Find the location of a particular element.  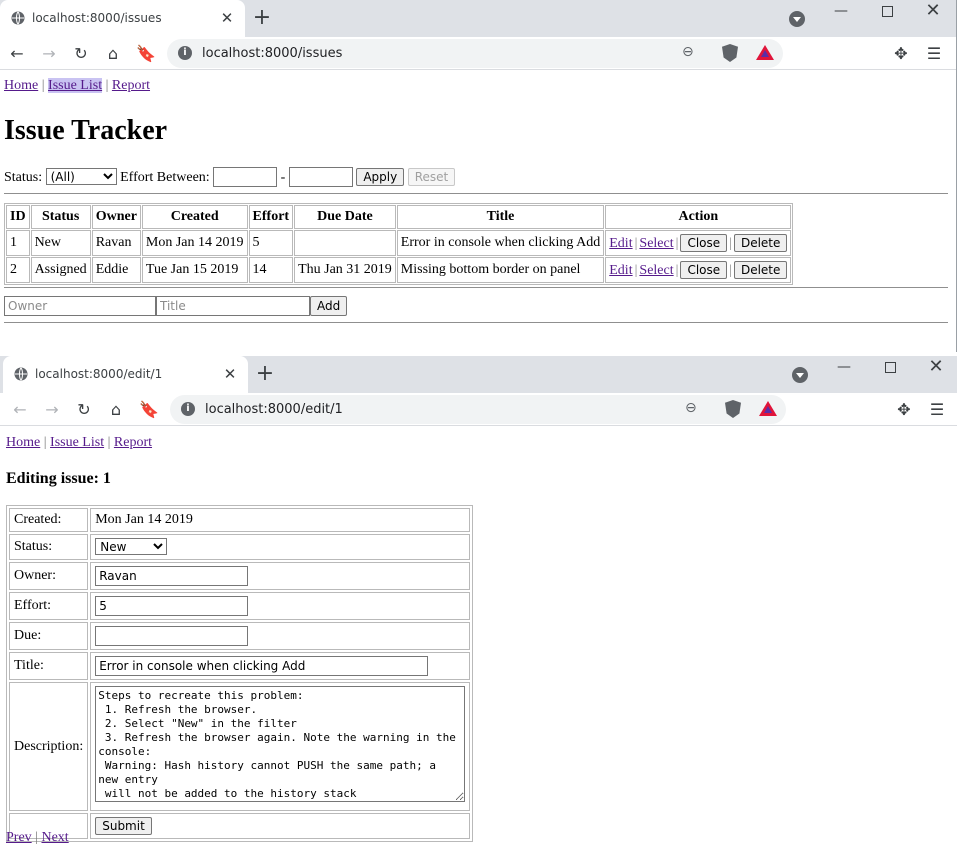

address-bar: i localhost:8000/edit/1 ⊖ is located at coordinates (478, 409).